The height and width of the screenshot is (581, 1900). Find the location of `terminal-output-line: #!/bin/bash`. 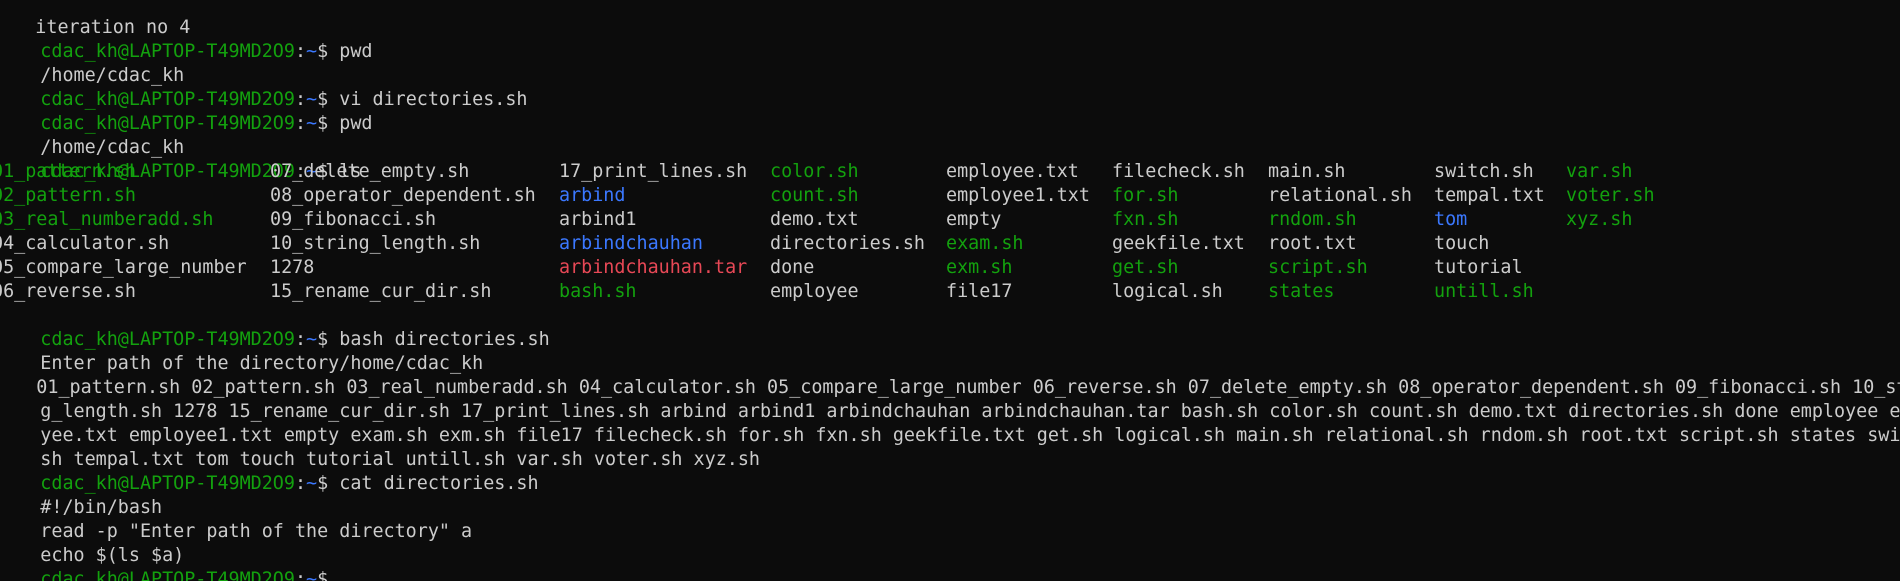

terminal-output-line: #!/bin/bash is located at coordinates (81, 495).